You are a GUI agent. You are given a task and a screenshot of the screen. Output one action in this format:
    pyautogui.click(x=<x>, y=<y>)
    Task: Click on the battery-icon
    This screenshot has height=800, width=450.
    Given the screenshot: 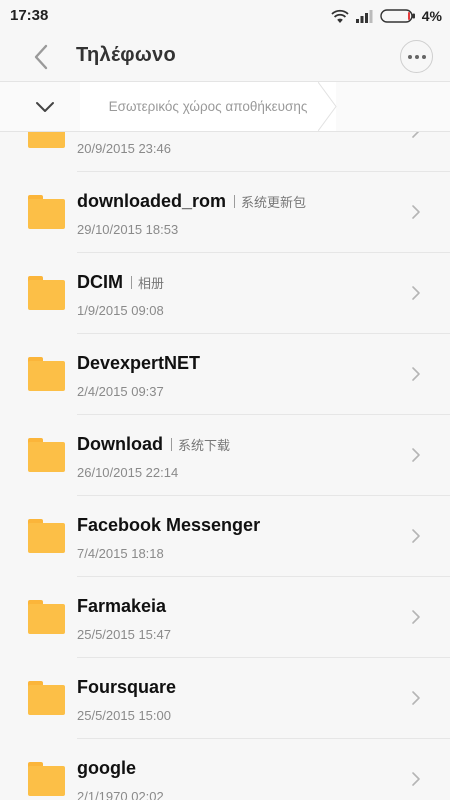 What is the action you would take?
    pyautogui.click(x=397, y=16)
    